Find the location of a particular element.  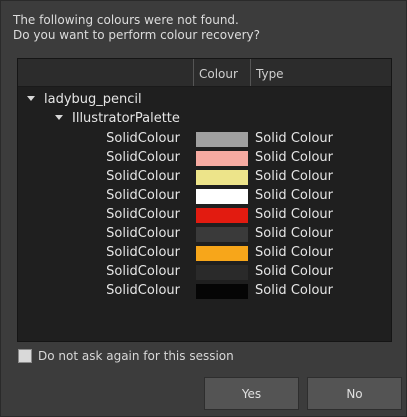

do-not-ask-checkbox is located at coordinates (25, 356).